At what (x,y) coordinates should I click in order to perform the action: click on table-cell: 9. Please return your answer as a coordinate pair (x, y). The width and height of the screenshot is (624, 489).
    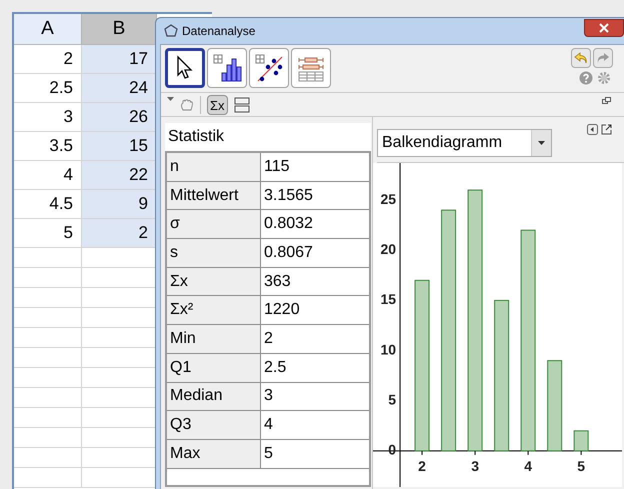
    Looking at the image, I should click on (119, 204).